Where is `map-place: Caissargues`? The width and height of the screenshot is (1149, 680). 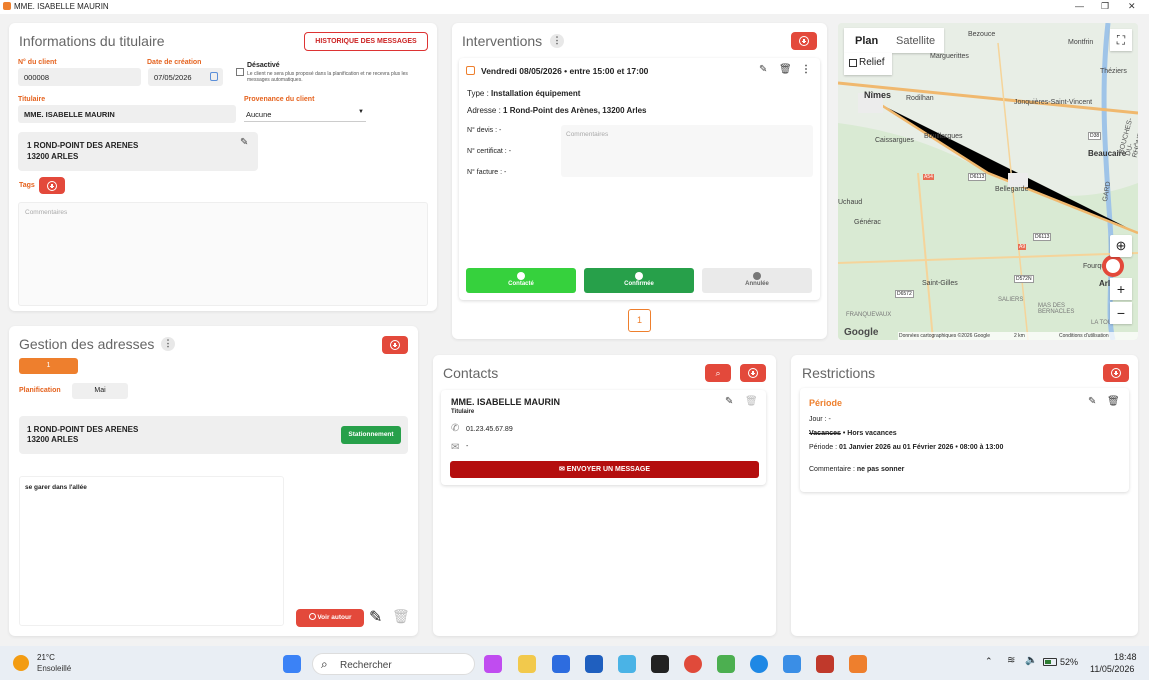
map-place: Caissargues is located at coordinates (894, 140).